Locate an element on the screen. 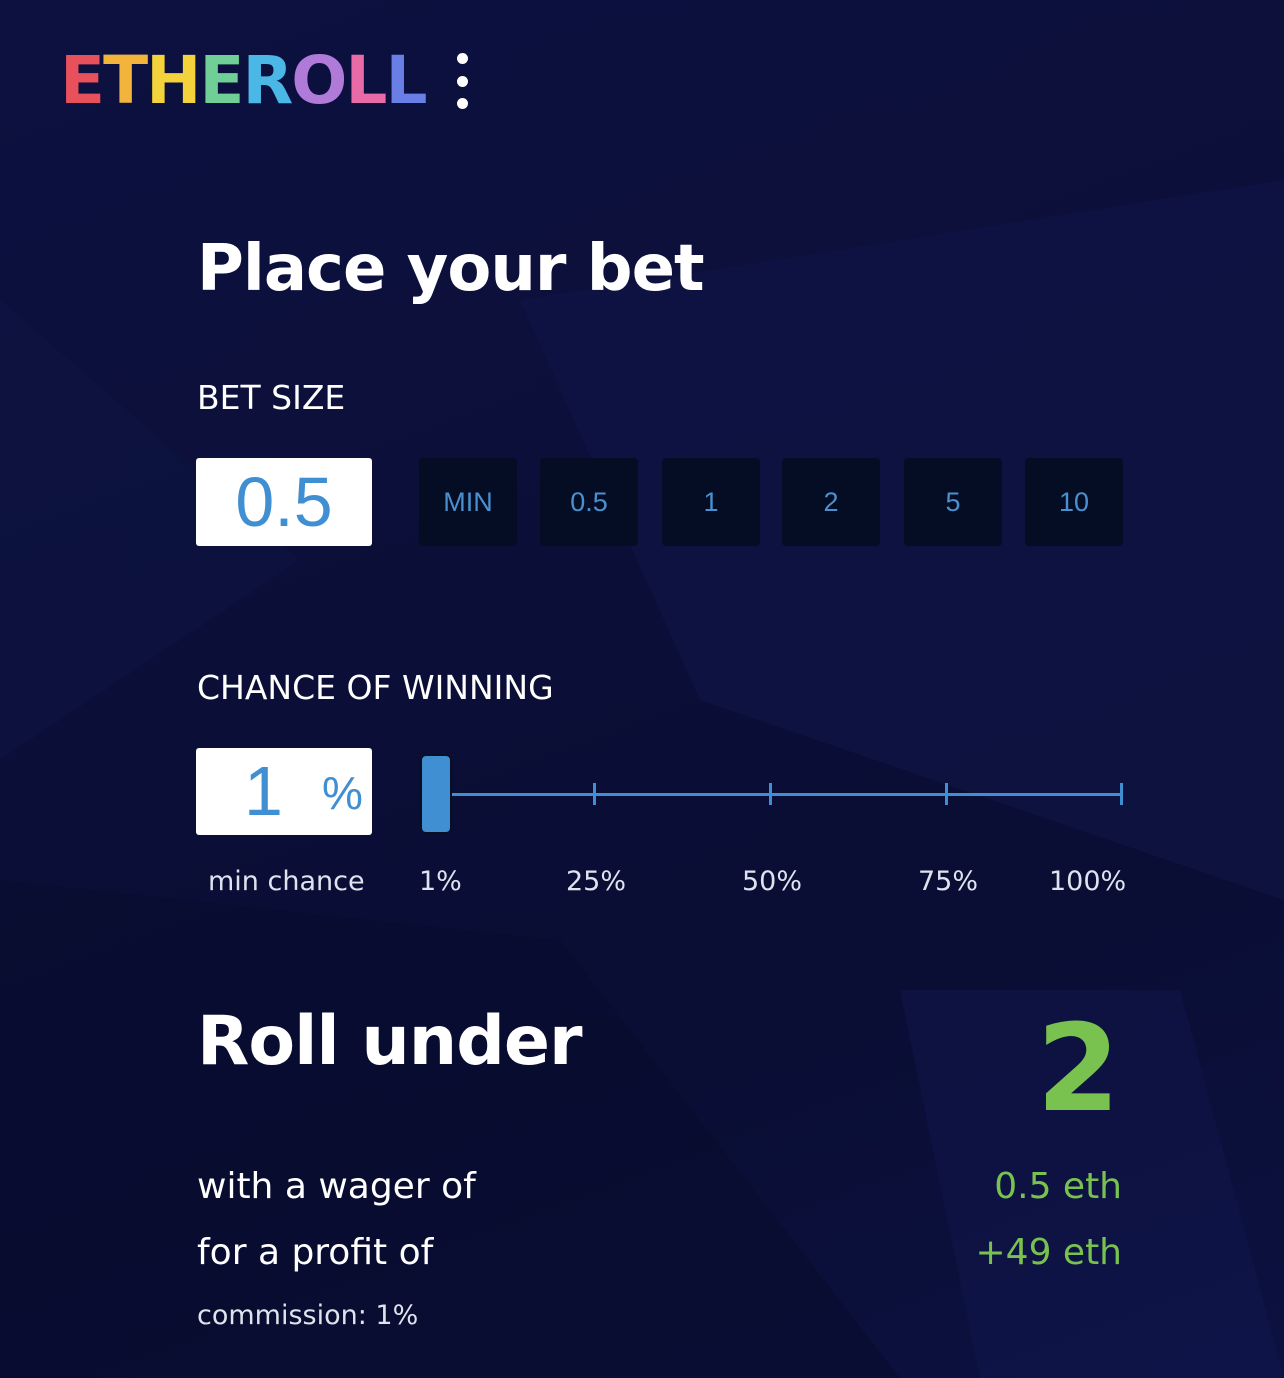  slider-thumb is located at coordinates (436, 794).